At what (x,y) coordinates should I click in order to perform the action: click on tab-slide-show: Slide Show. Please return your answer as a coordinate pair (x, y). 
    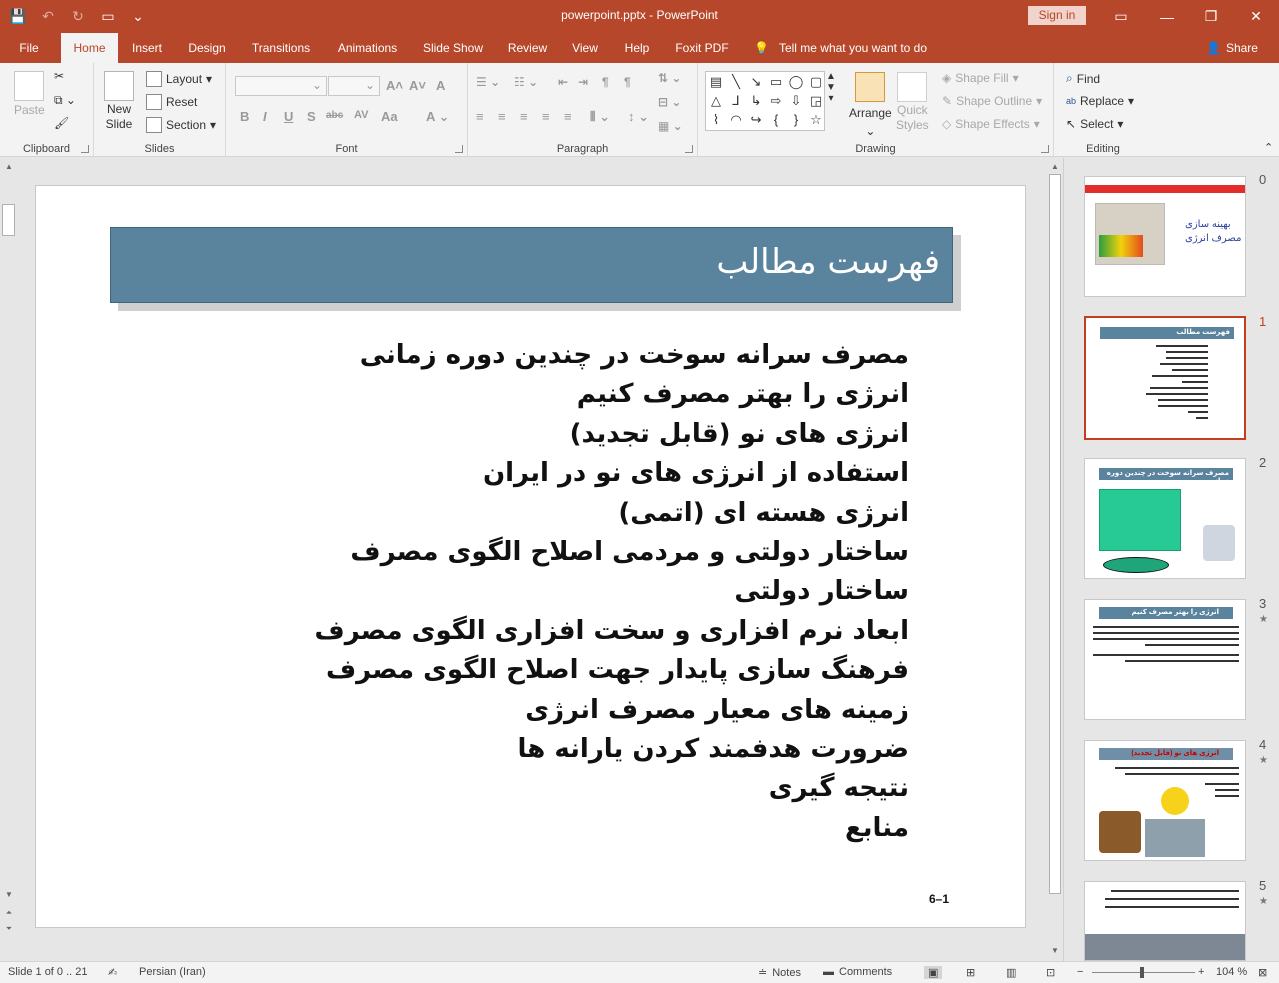
    Looking at the image, I should click on (453, 48).